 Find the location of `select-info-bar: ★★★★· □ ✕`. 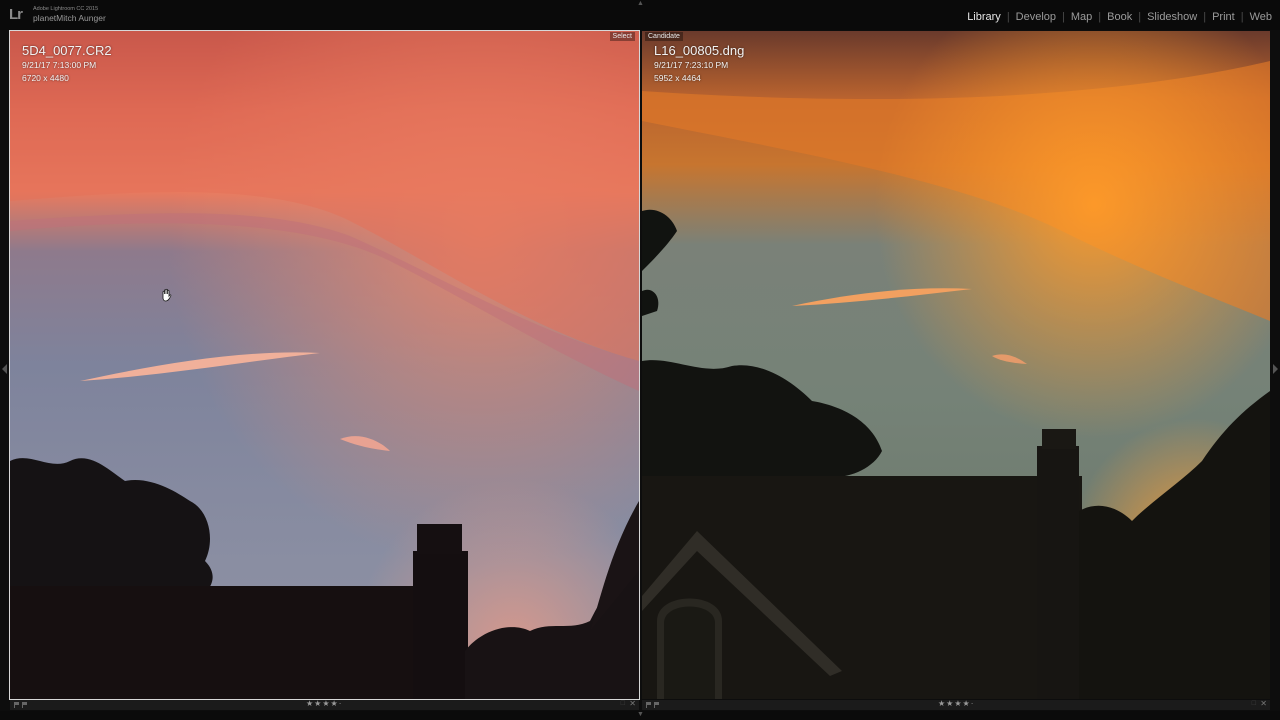

select-info-bar: ★★★★· □ ✕ is located at coordinates (324, 704).